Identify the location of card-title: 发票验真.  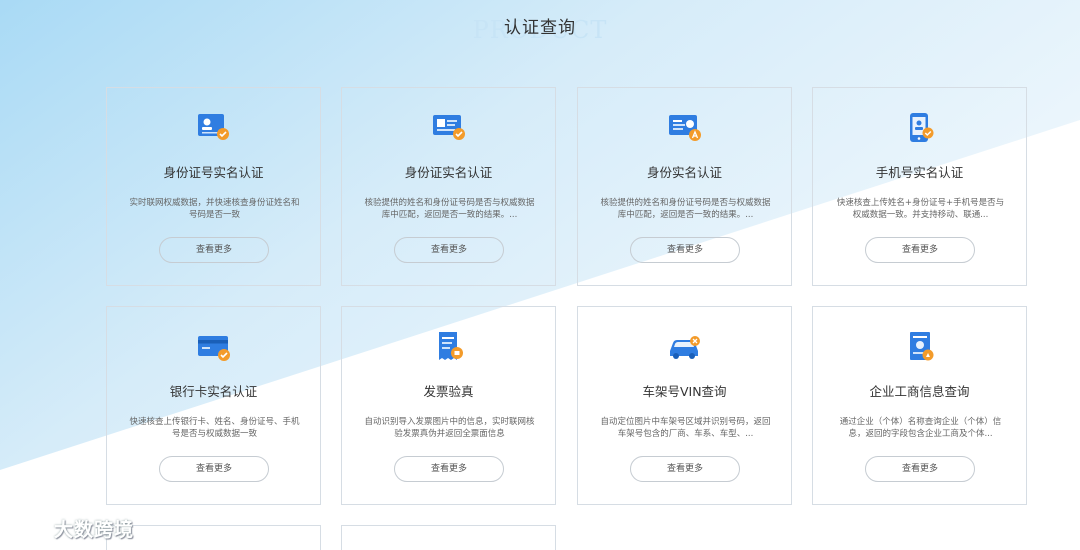
(448, 391).